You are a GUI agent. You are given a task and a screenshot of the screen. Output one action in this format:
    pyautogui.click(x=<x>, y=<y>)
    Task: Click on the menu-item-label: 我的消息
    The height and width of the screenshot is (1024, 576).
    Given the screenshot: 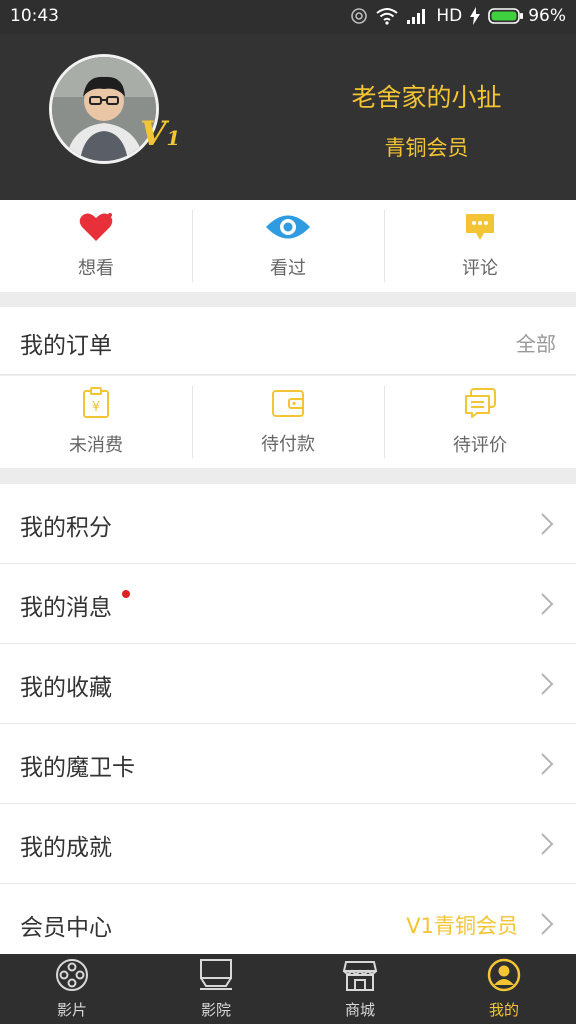 What is the action you would take?
    pyautogui.click(x=66, y=608)
    